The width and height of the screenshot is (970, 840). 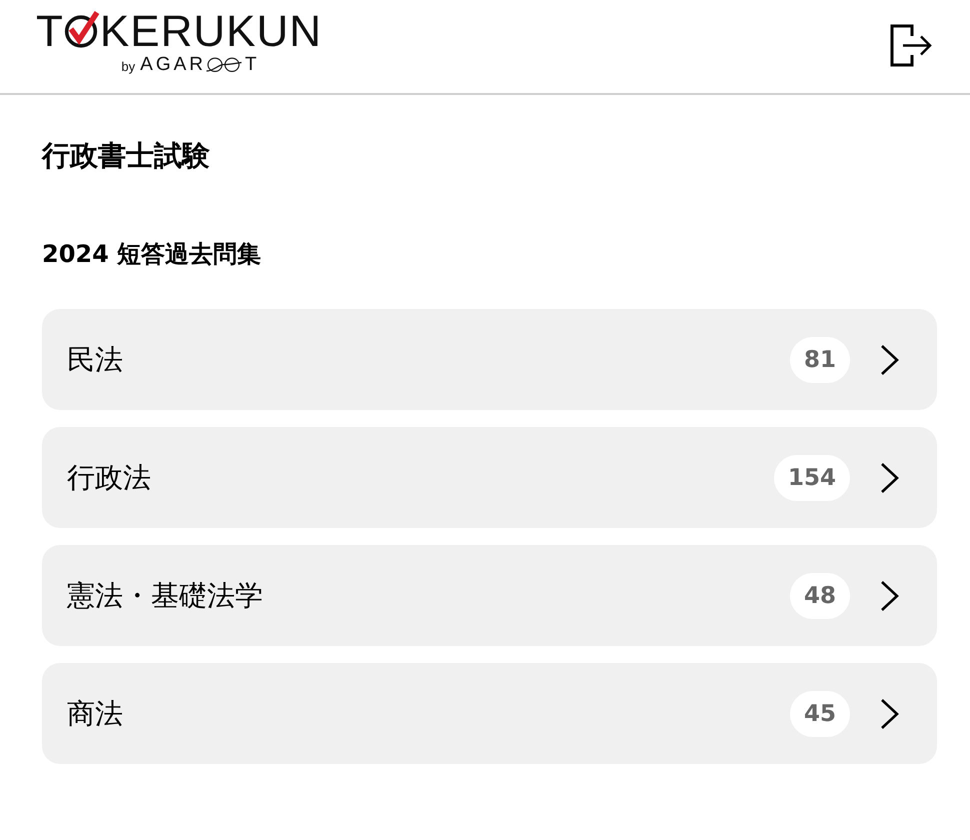 What do you see at coordinates (173, 65) in the screenshot?
I see `logo-byline-brand: AGAR` at bounding box center [173, 65].